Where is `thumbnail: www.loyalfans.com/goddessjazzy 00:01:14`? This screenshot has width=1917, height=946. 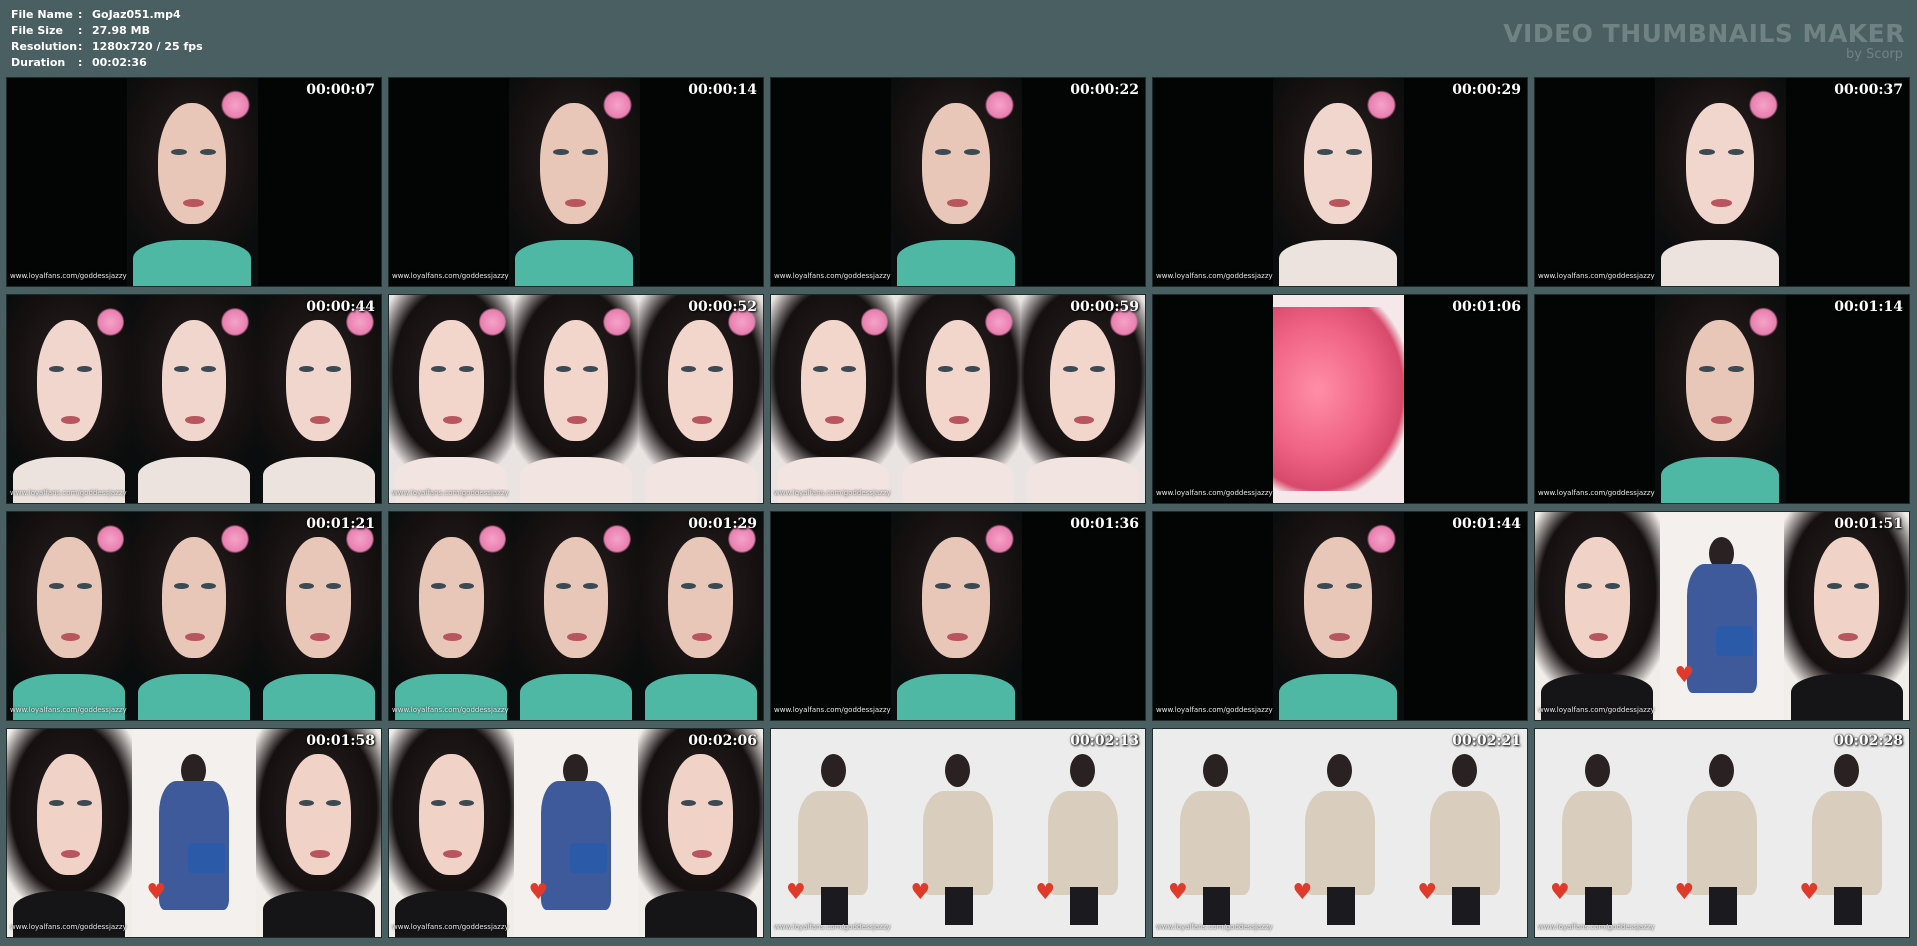
thumbnail: www.loyalfans.com/goddessjazzy 00:01:14 is located at coordinates (1722, 399).